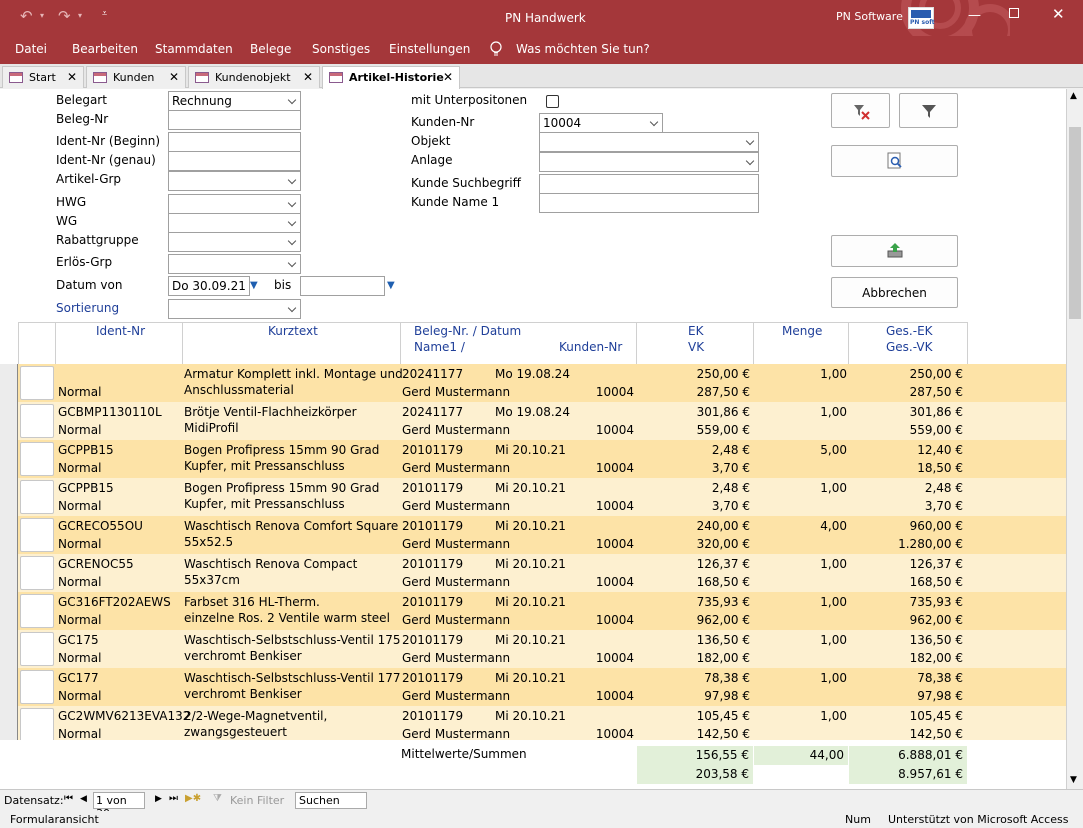 The height and width of the screenshot is (828, 1083). I want to click on menu-stammdaten: Stammdaten, so click(194, 49).